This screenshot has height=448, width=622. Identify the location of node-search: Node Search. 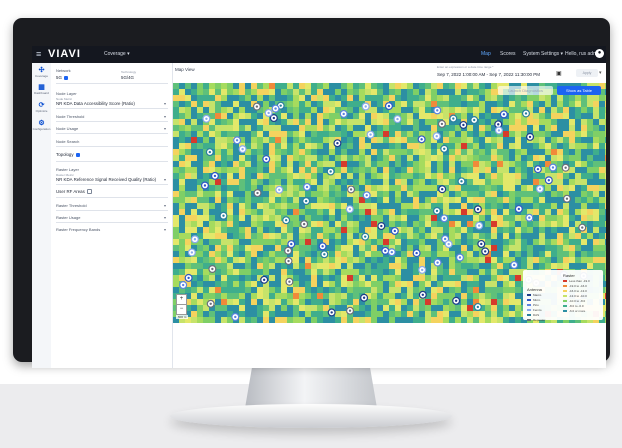
(67, 141).